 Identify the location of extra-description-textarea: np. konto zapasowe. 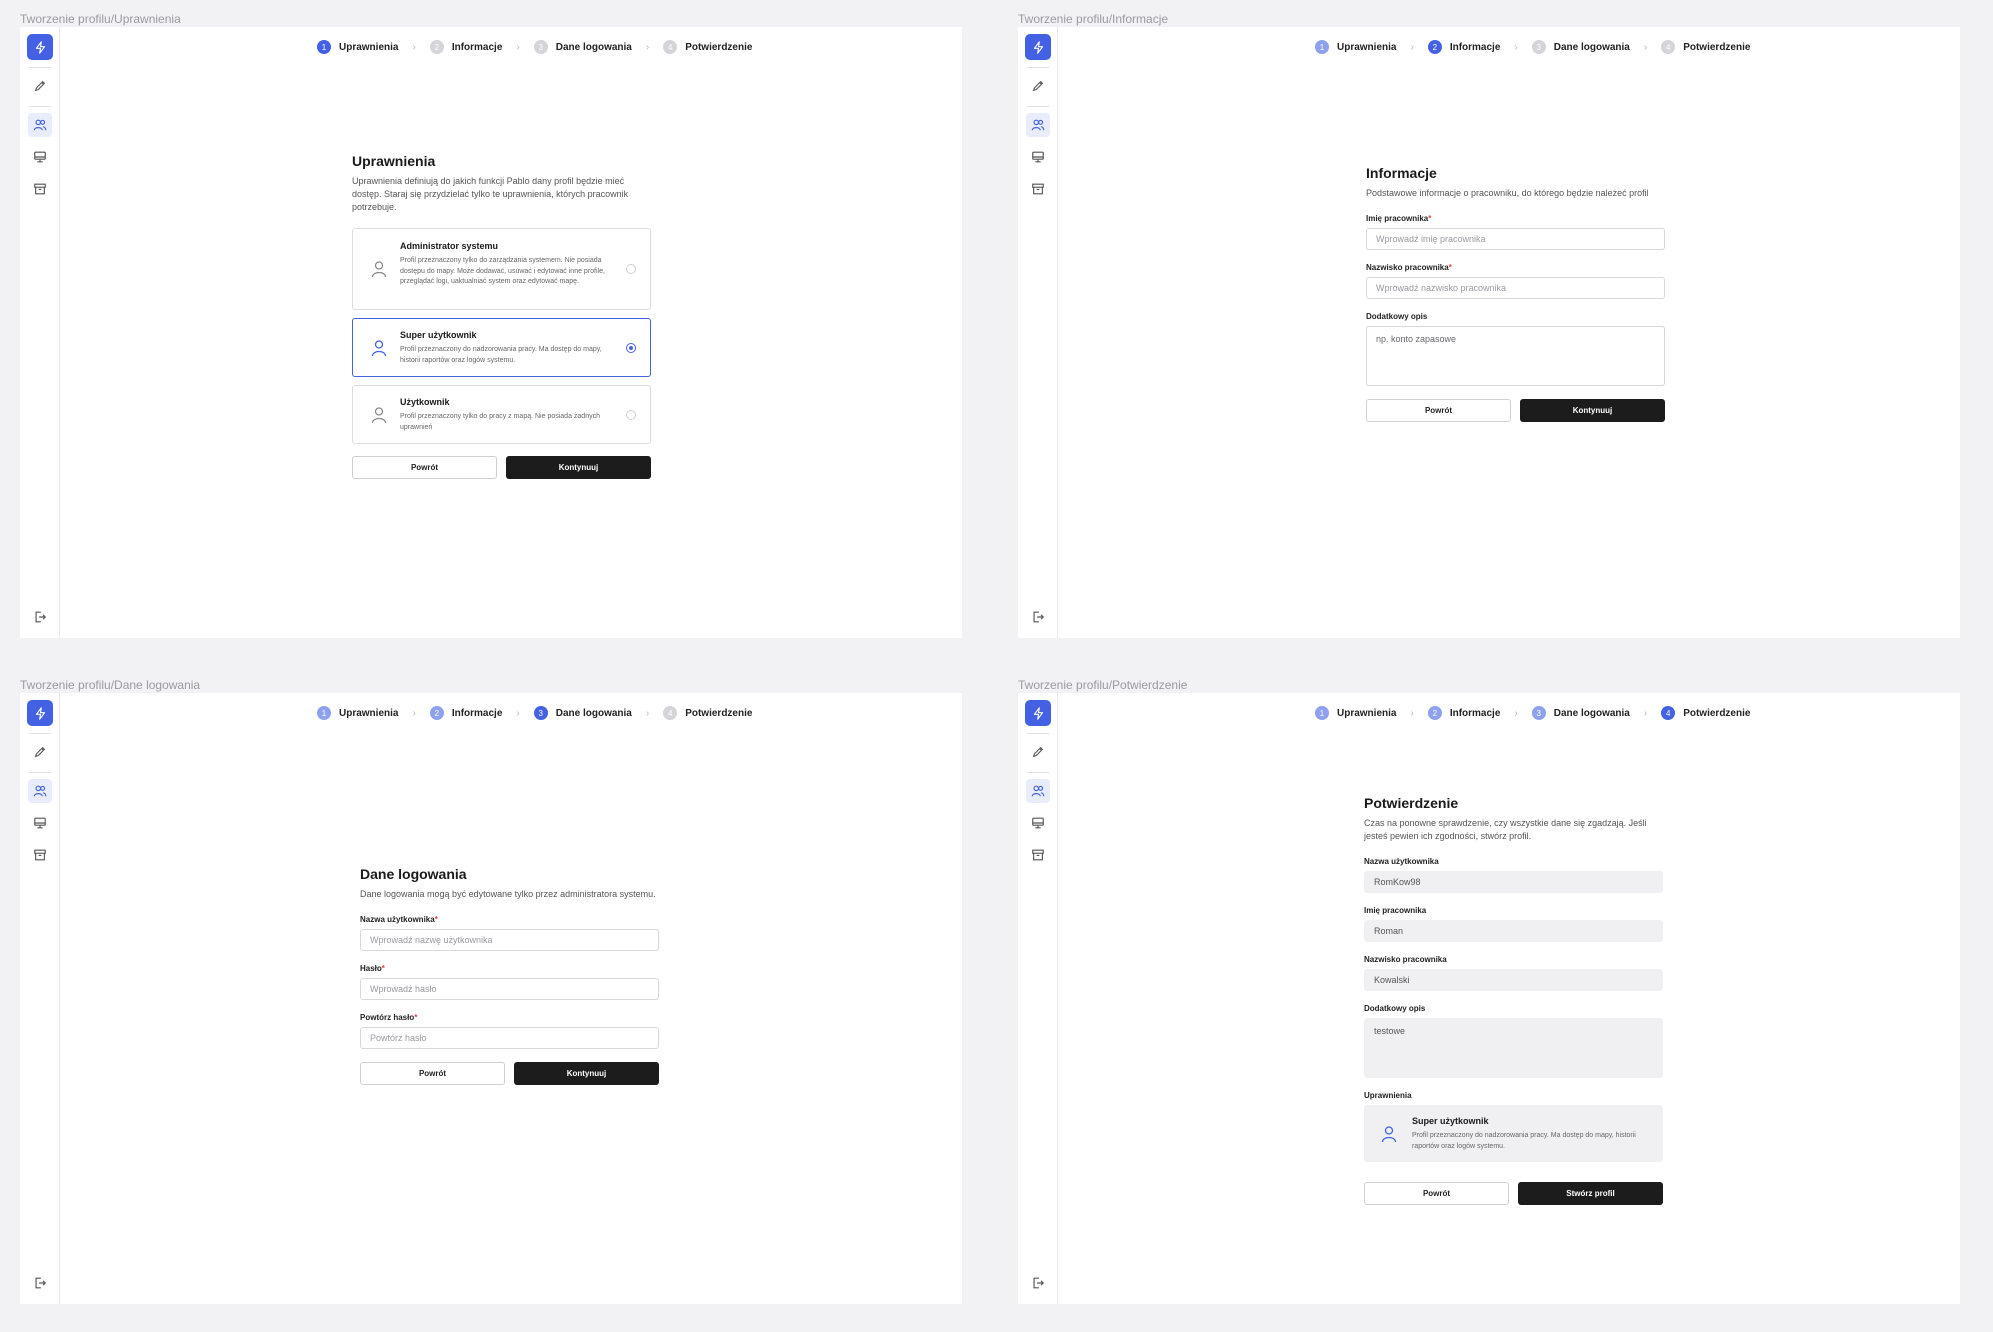
(1515, 356).